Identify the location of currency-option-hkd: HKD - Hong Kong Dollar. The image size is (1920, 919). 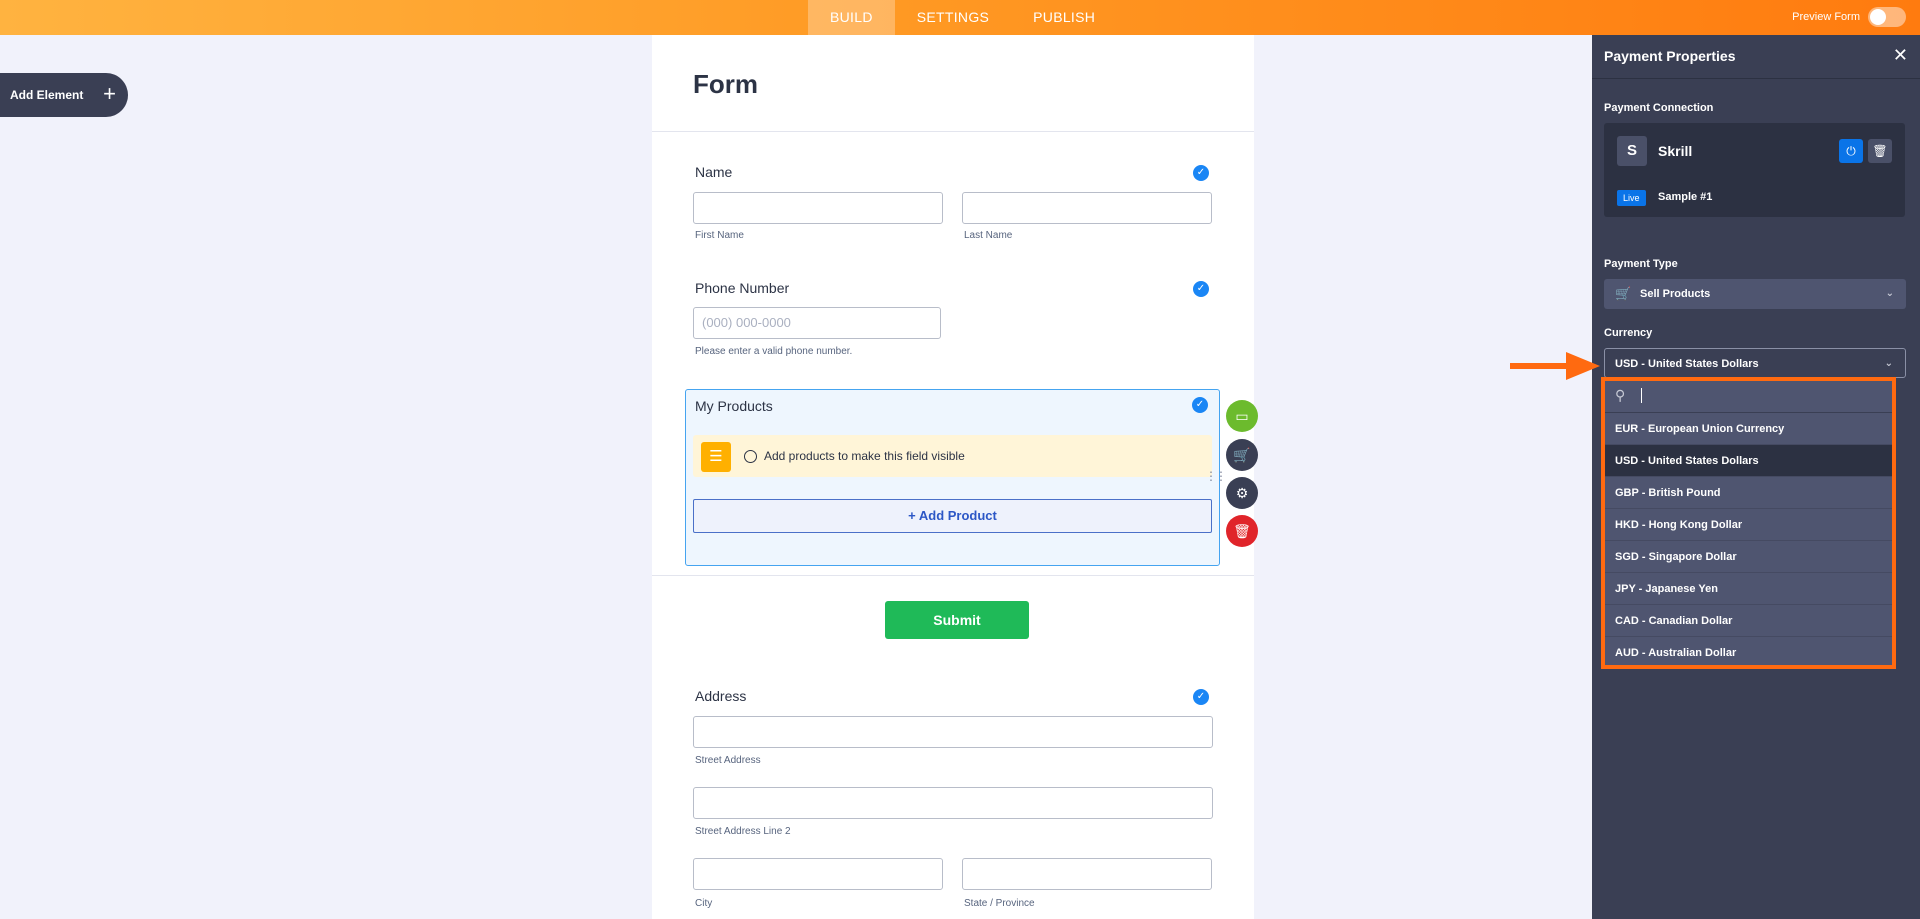
(1750, 525).